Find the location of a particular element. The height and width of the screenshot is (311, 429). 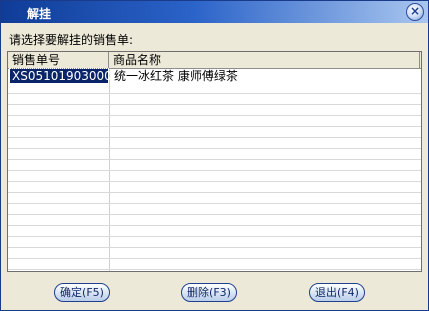

window-title: 解挂 is located at coordinates (39, 14).